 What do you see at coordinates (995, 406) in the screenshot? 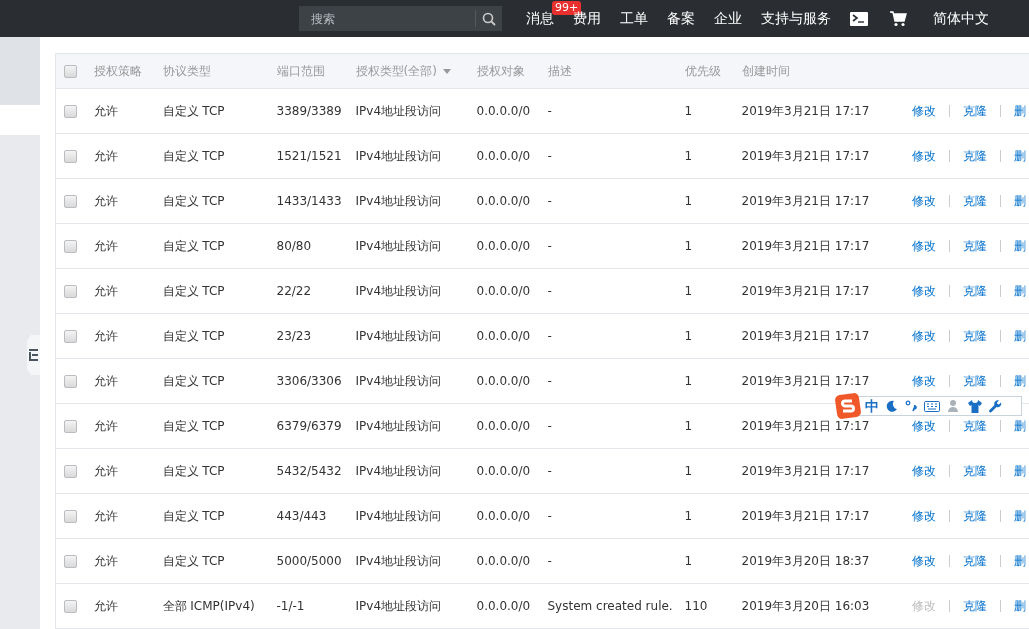
I see `wrench-icon` at bounding box center [995, 406].